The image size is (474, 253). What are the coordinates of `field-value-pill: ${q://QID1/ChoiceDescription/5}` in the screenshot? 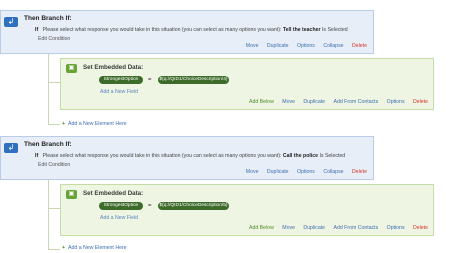 It's located at (193, 206).